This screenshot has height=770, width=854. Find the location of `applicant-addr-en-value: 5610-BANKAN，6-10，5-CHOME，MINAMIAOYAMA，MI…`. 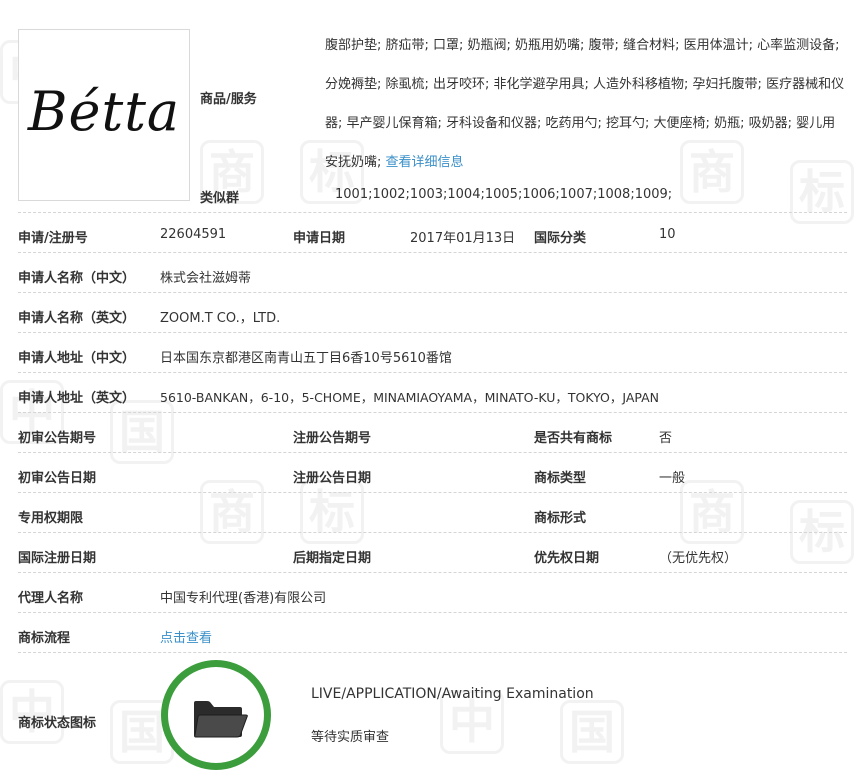

applicant-addr-en-value: 5610-BANKAN，6-10，5-CHOME，MINAMIAOYAMA，MI… is located at coordinates (410, 397).